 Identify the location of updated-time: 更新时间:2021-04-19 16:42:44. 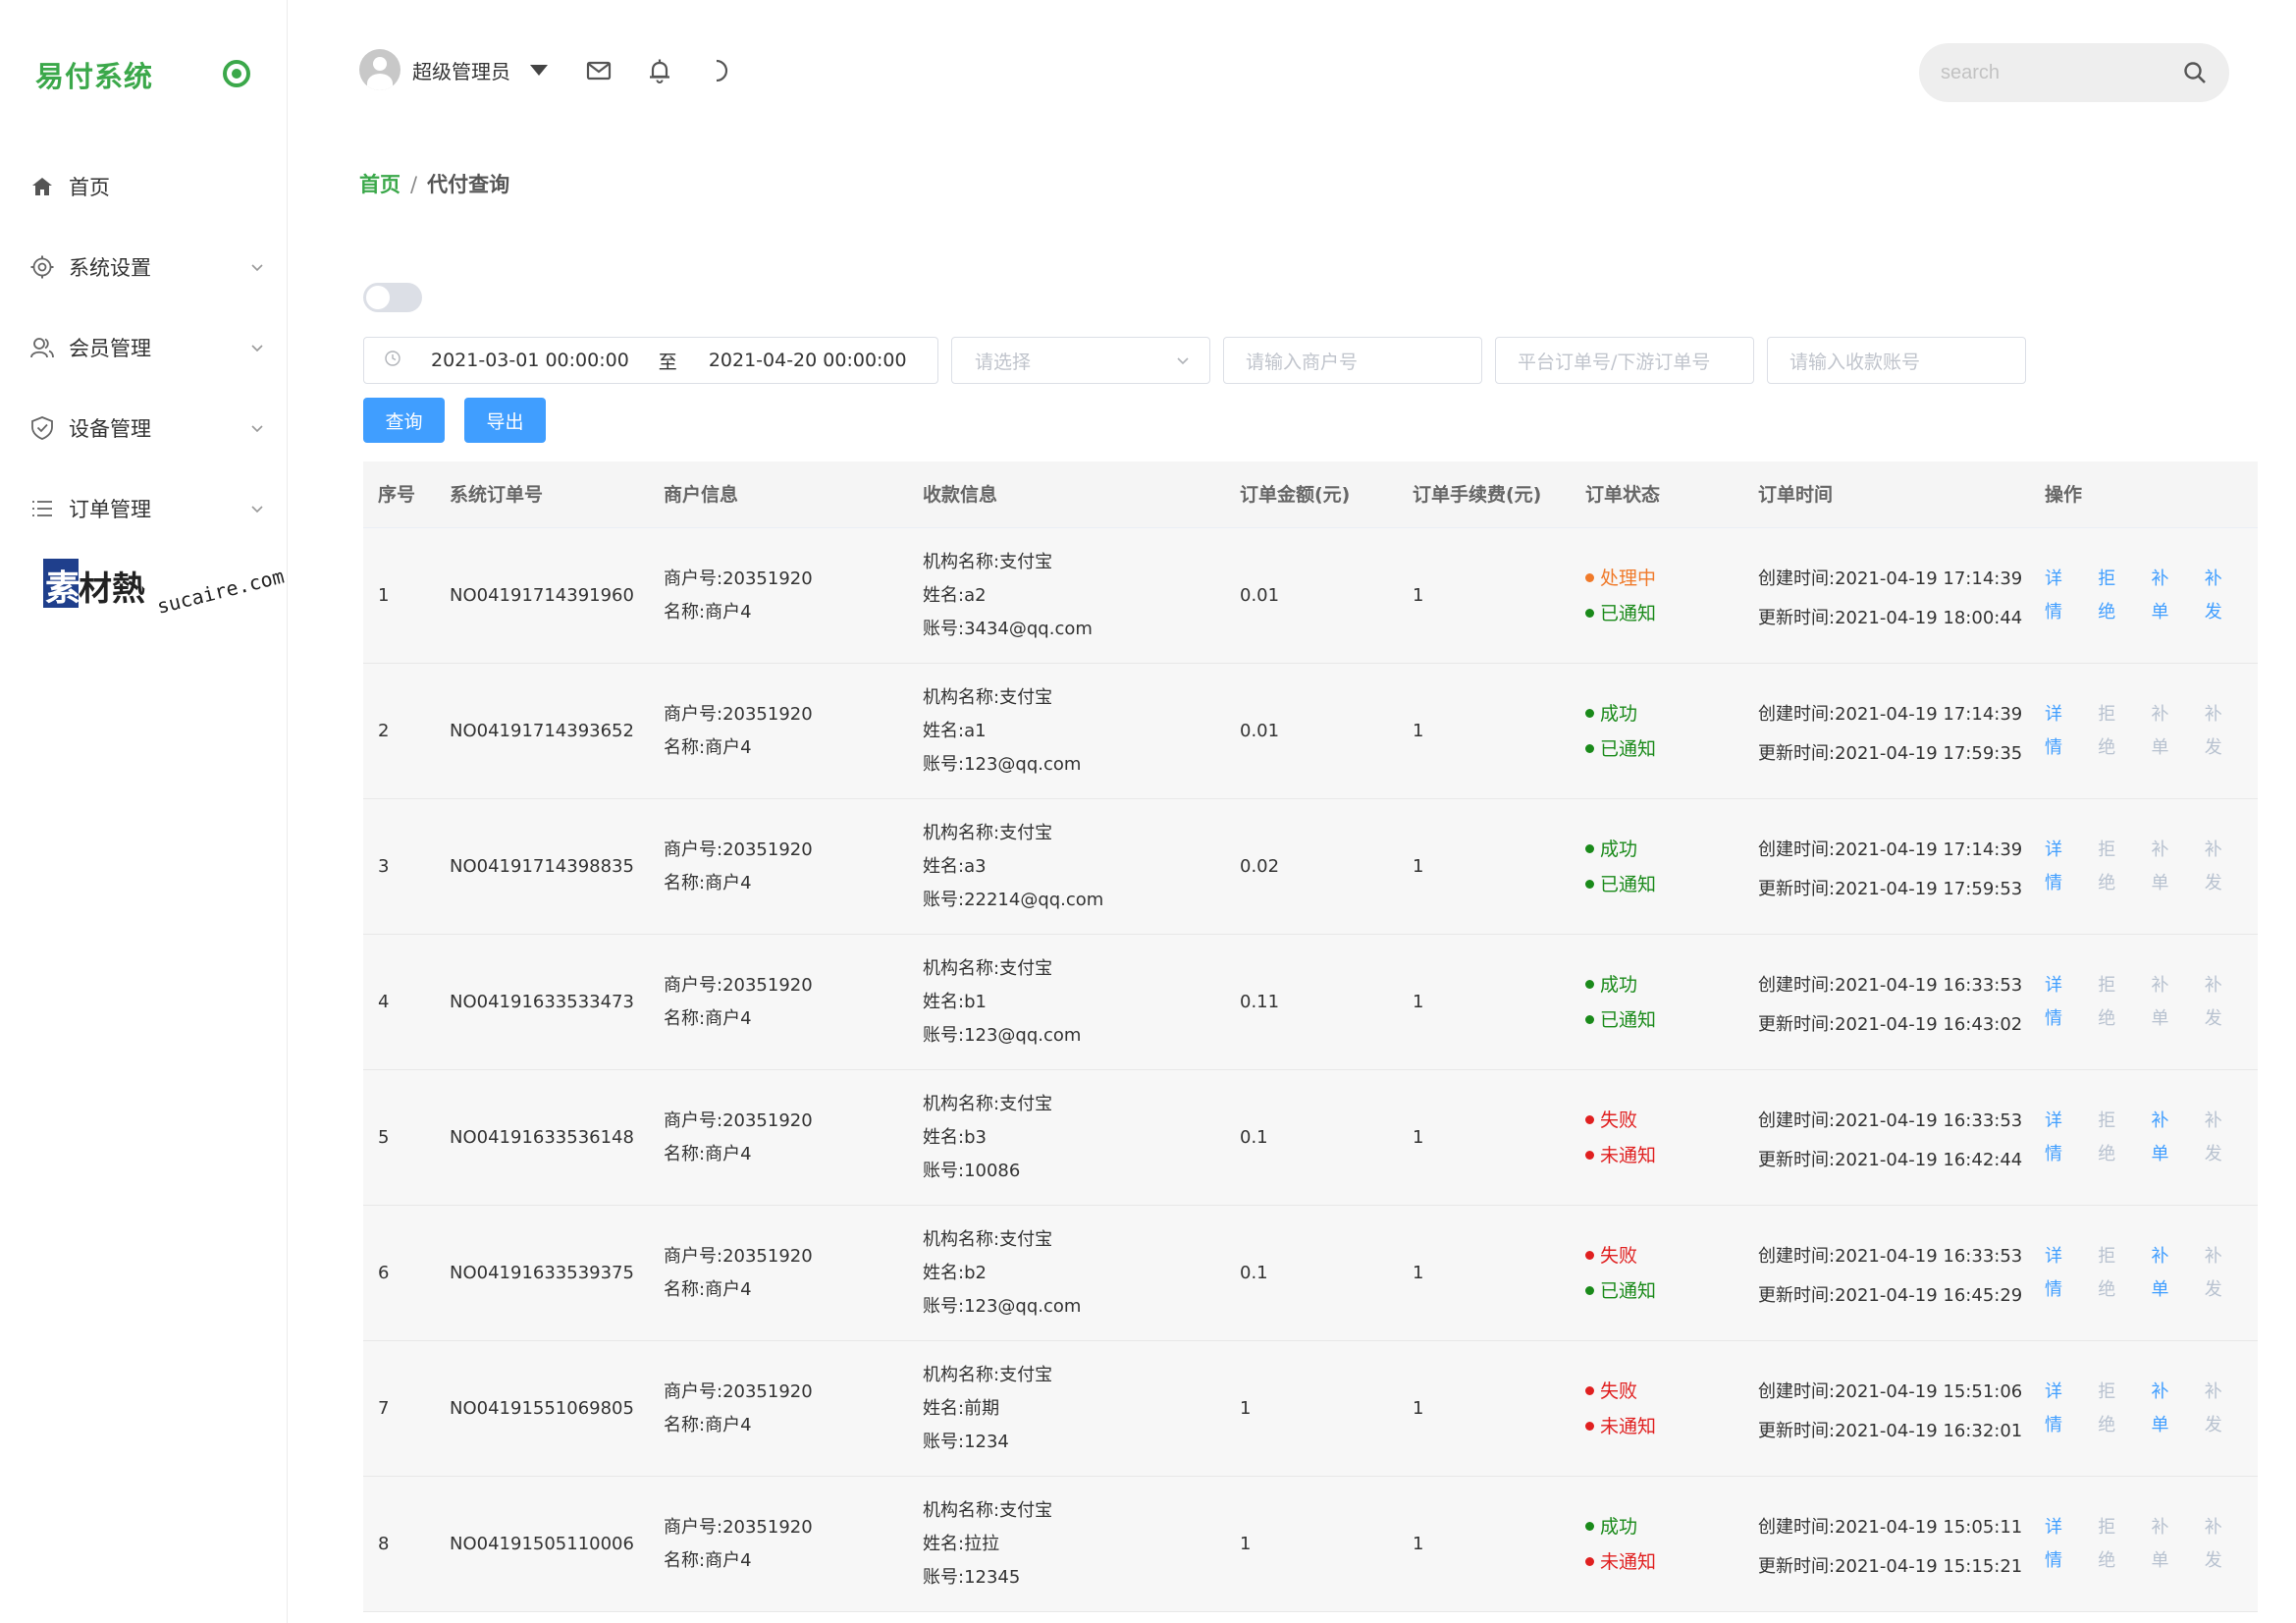
(1890, 1159).